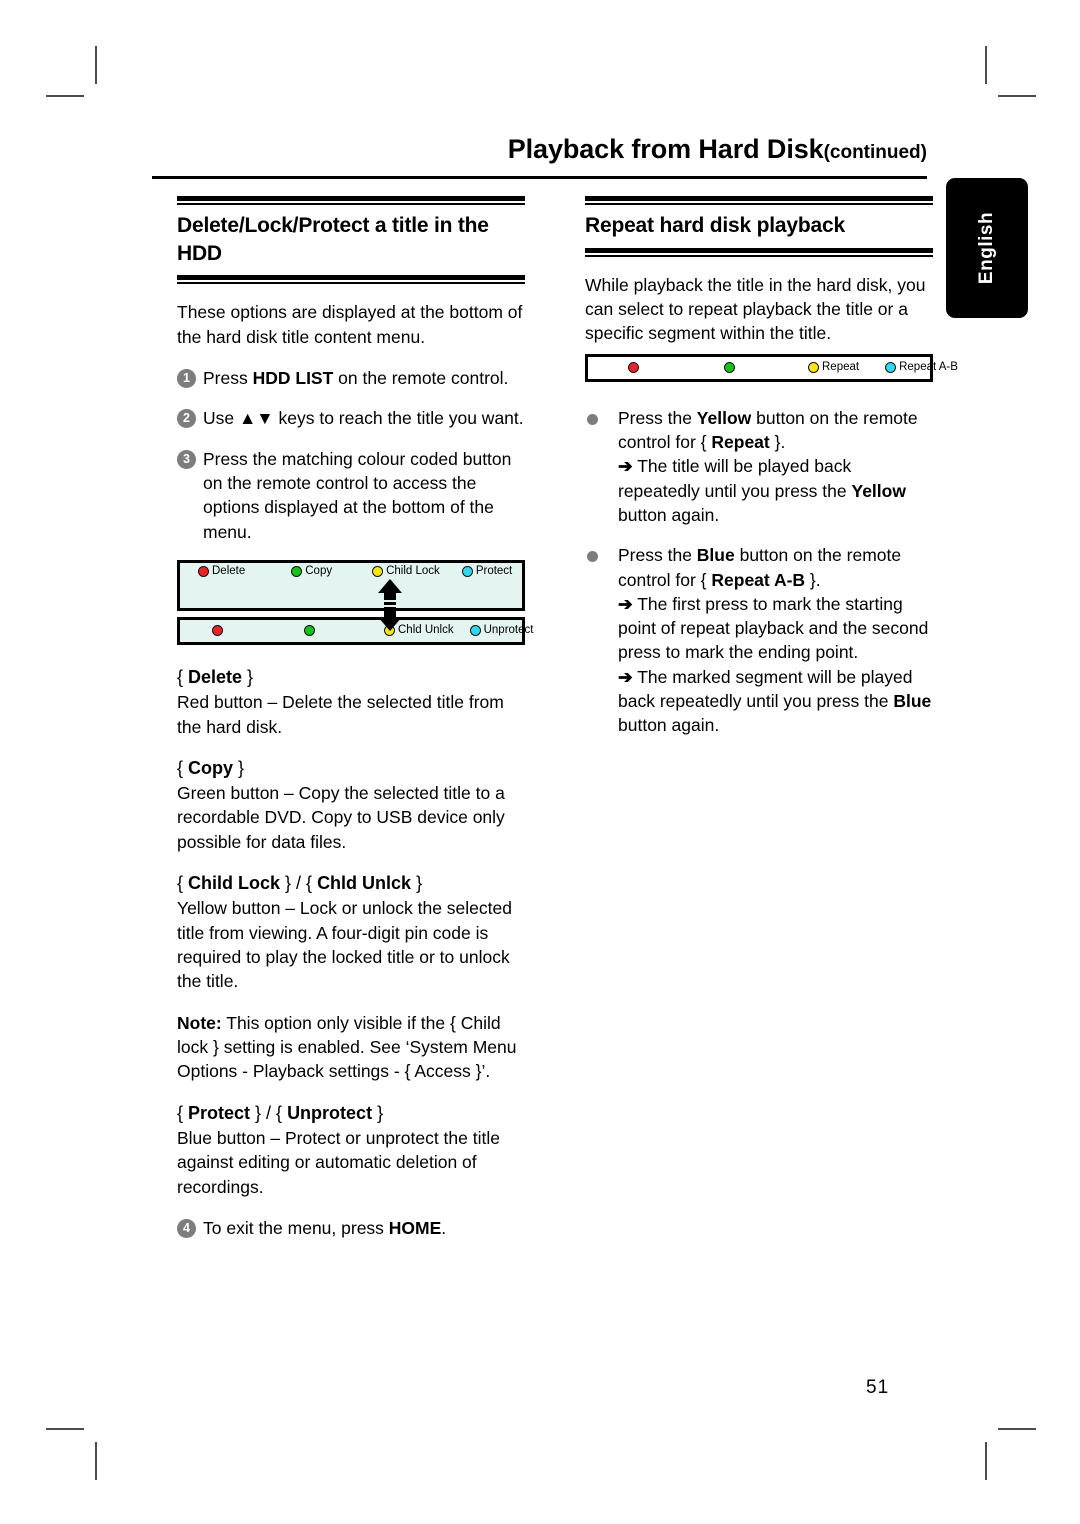  I want to click on osd-option-green-blank, so click(311, 631).